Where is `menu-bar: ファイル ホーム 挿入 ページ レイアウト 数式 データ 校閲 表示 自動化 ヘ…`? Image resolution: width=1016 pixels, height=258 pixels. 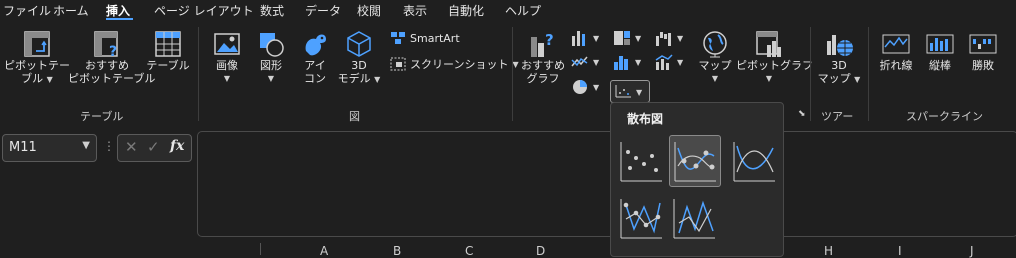
menu-bar: ファイル ホーム 挿入 ページ レイアウト 数式 データ 校閲 表示 自動化 ヘ… is located at coordinates (508, 10).